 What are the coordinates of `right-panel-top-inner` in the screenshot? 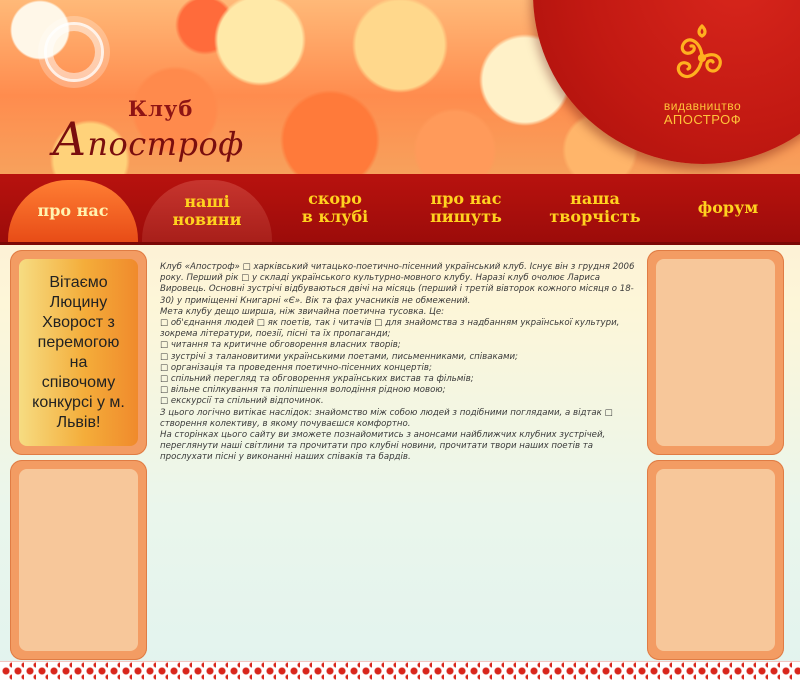 It's located at (715, 352).